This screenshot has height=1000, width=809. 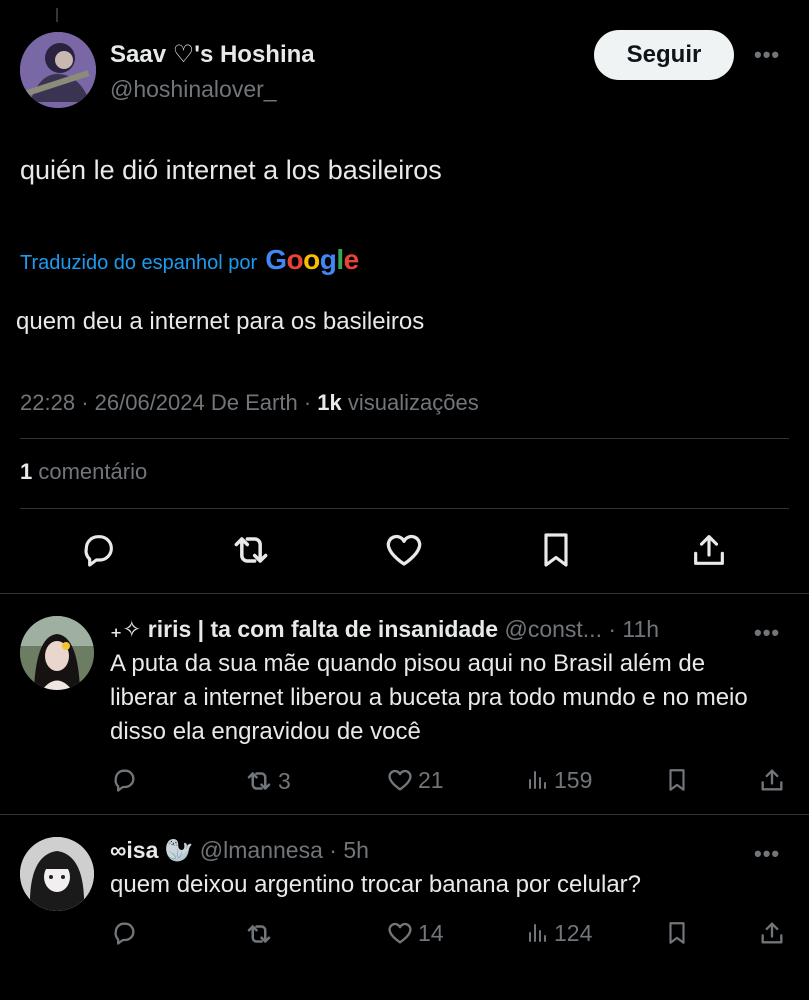 I want to click on reply-time: · 5h, so click(x=349, y=850).